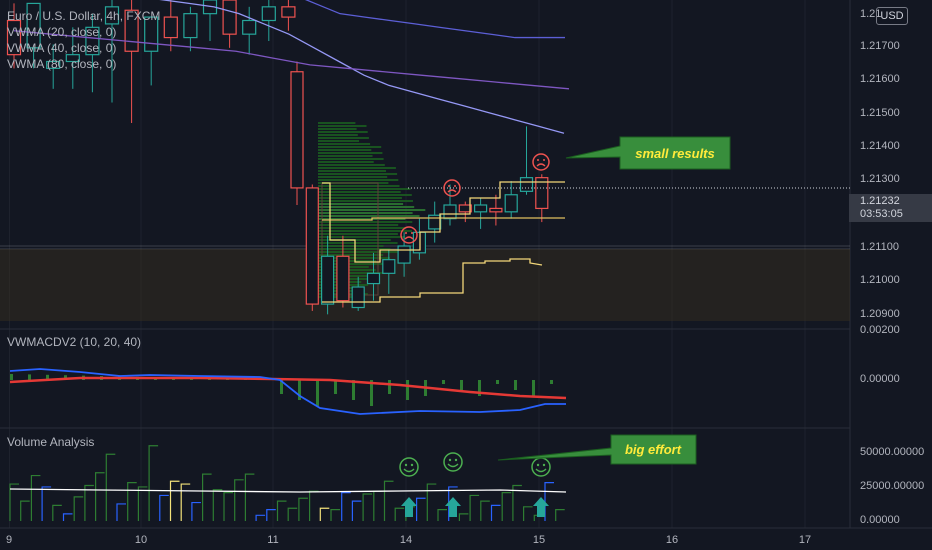 Image resolution: width=932 pixels, height=550 pixels. I want to click on volume-tick: 25000.00000, so click(892, 486).